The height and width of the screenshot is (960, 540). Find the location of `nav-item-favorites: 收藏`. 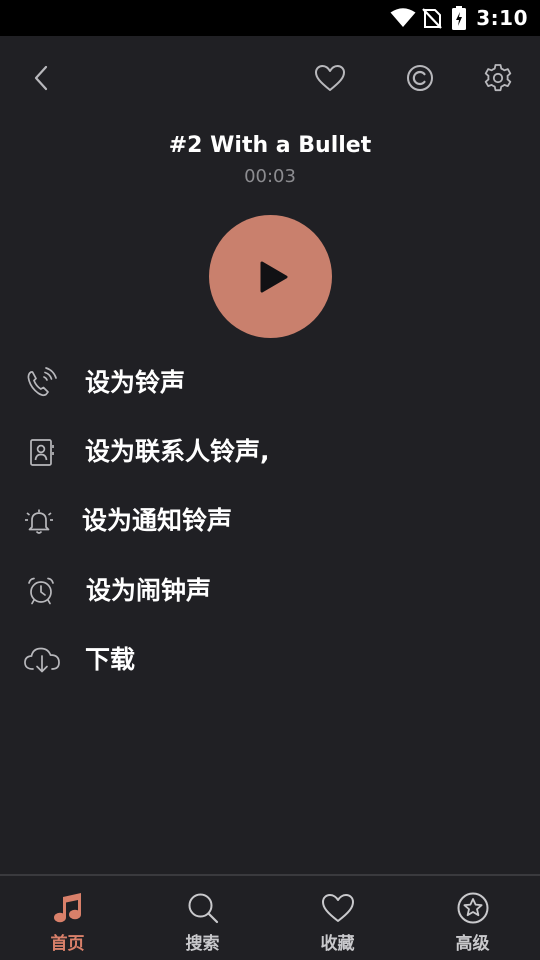

nav-item-favorites: 收藏 is located at coordinates (337, 918).